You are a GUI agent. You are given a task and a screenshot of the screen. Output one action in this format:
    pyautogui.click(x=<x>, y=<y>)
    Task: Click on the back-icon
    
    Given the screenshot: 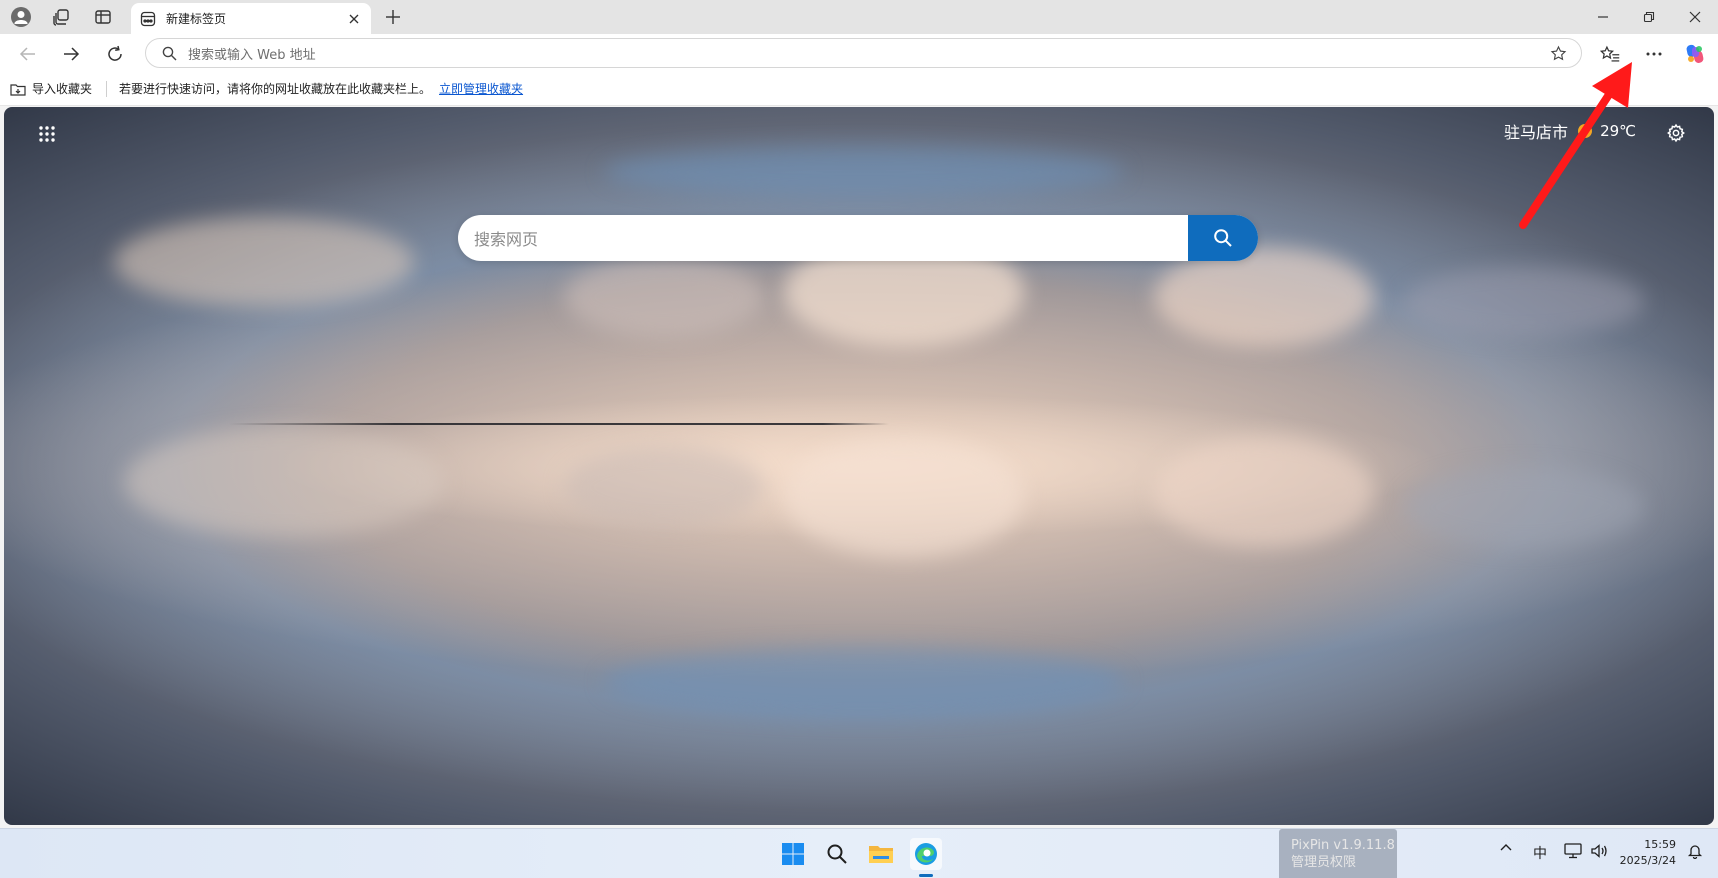 What is the action you would take?
    pyautogui.click(x=28, y=54)
    